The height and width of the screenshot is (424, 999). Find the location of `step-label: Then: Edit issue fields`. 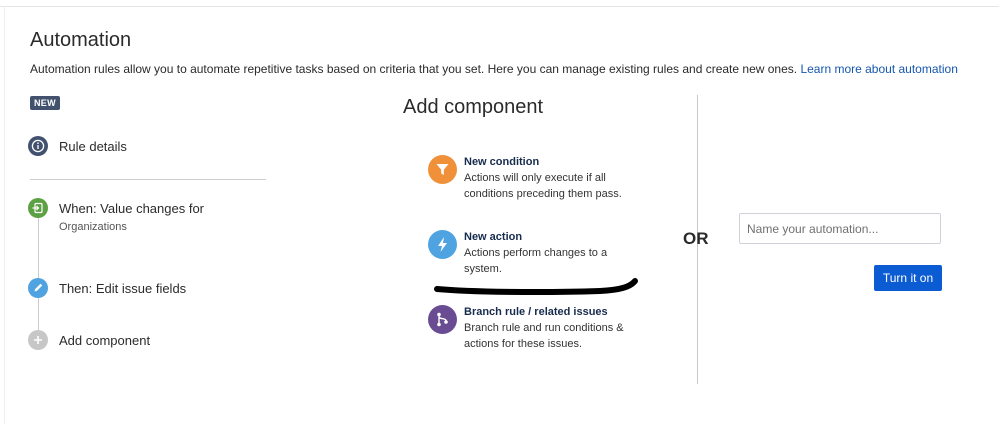

step-label: Then: Edit issue fields is located at coordinates (123, 288).